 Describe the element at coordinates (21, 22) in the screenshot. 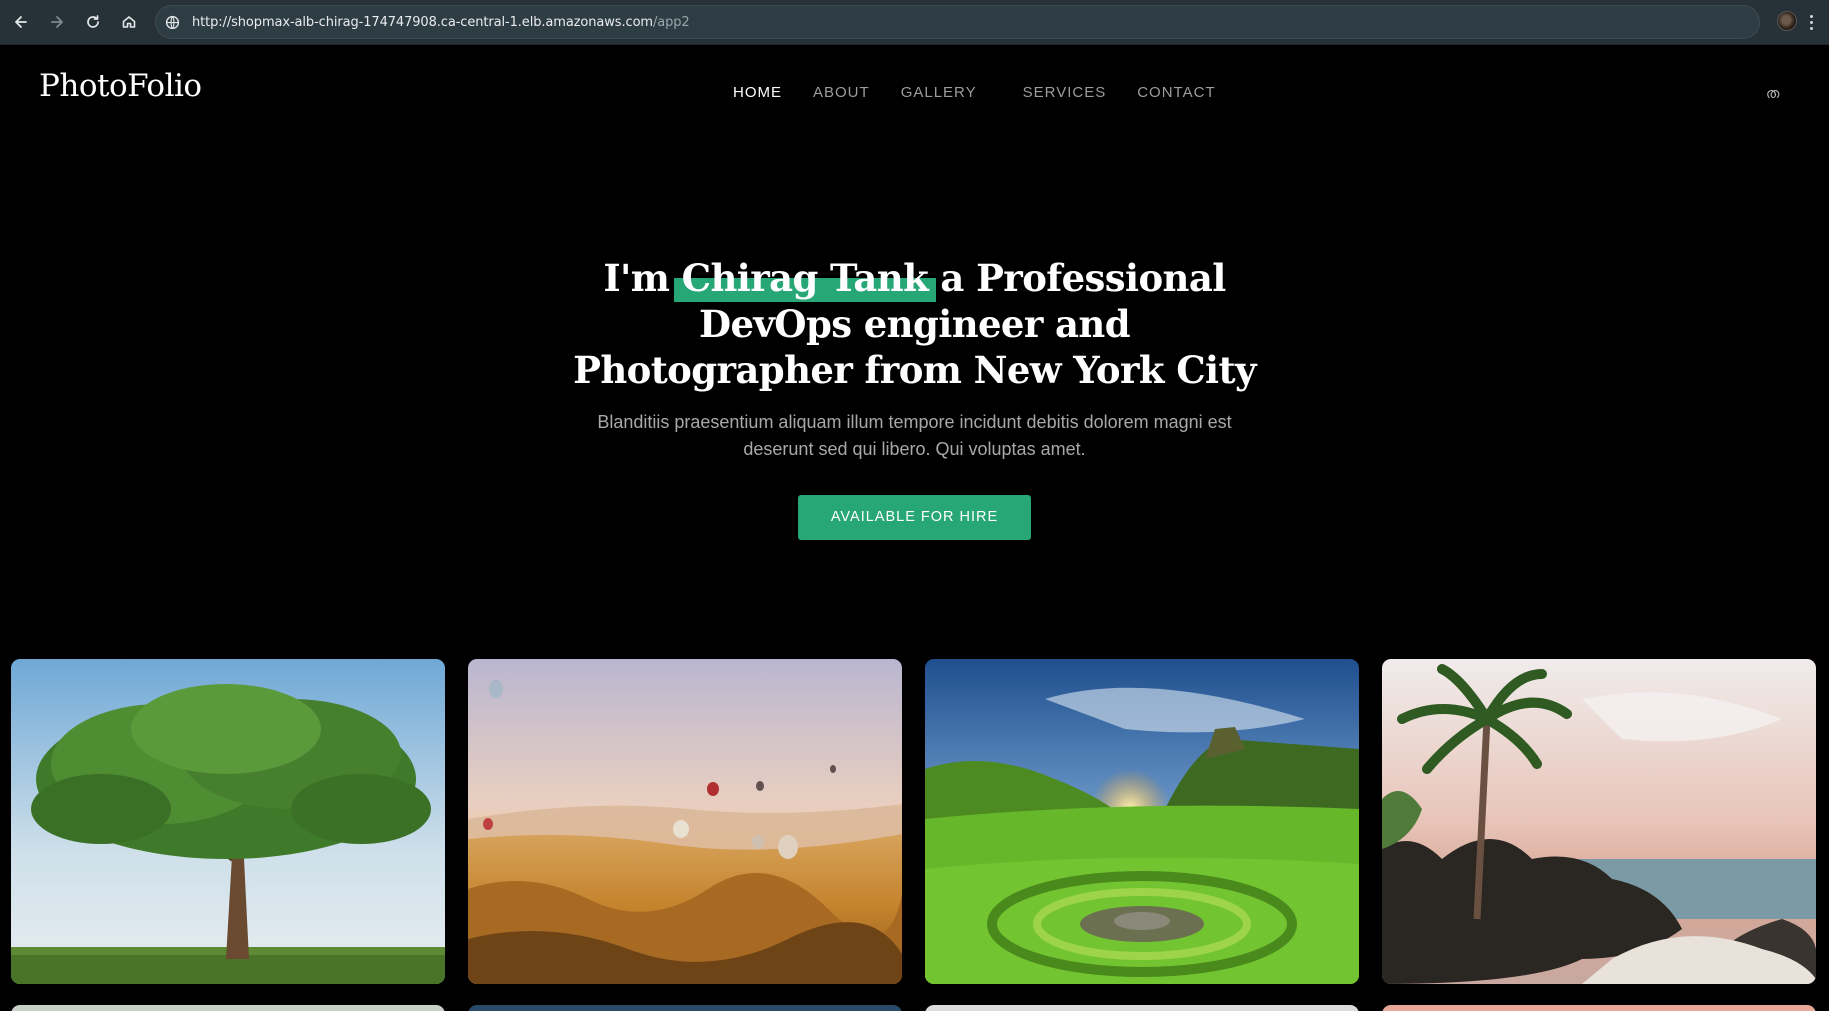

I see `back-arrow-icon` at that location.